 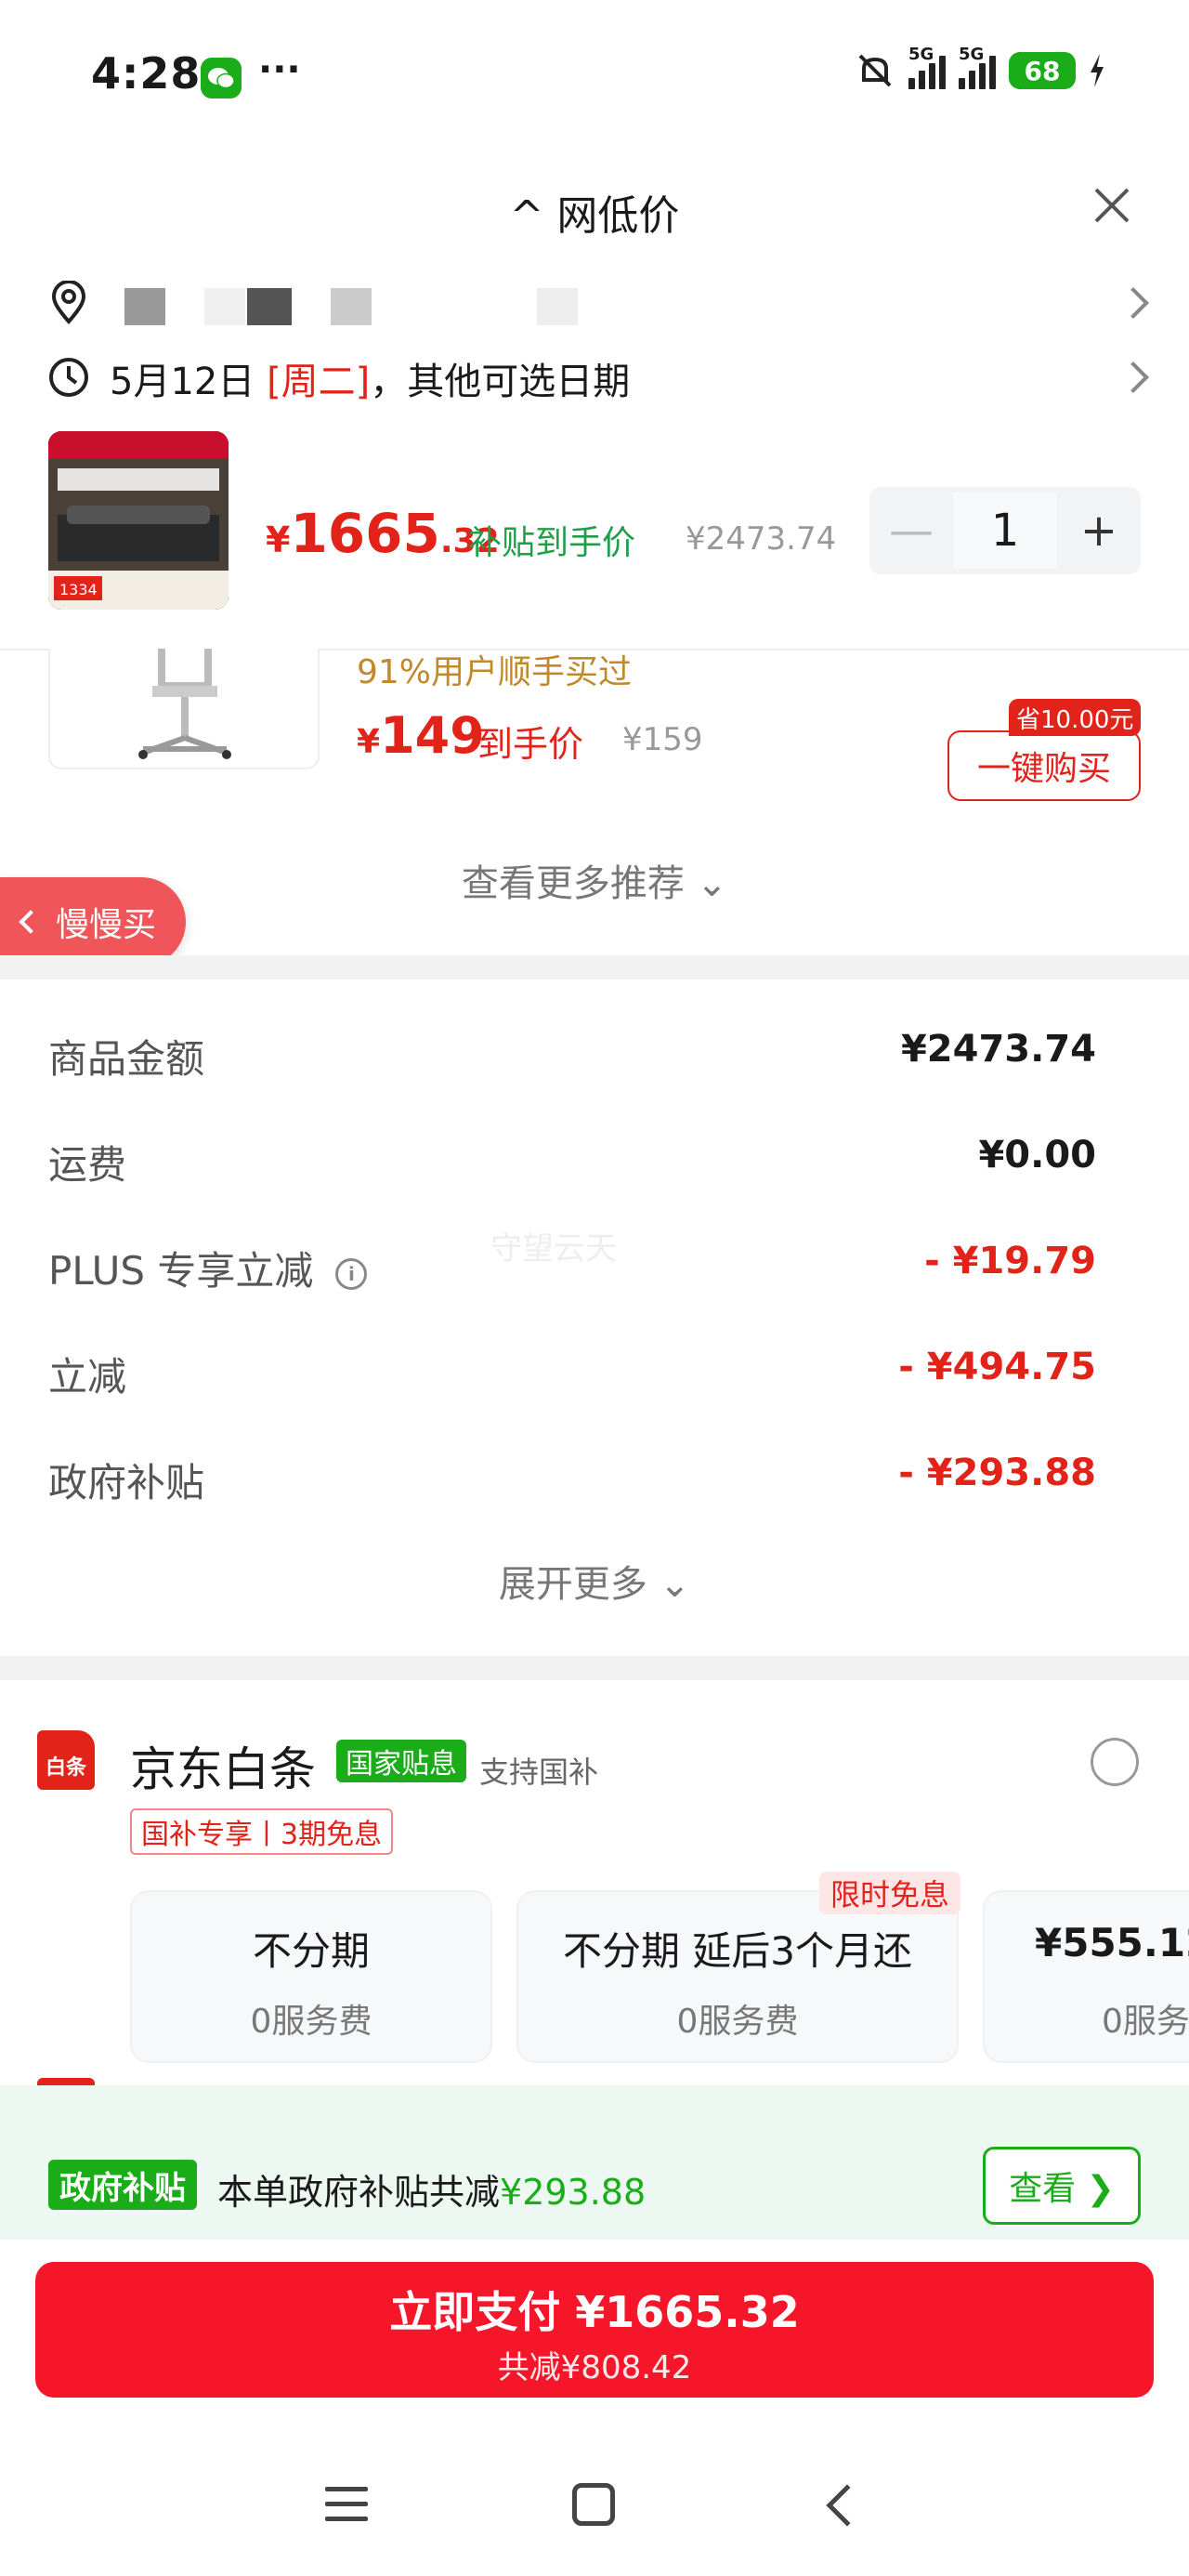 What do you see at coordinates (319, 382) in the screenshot?
I see `delivery-weekday: [周二]` at bounding box center [319, 382].